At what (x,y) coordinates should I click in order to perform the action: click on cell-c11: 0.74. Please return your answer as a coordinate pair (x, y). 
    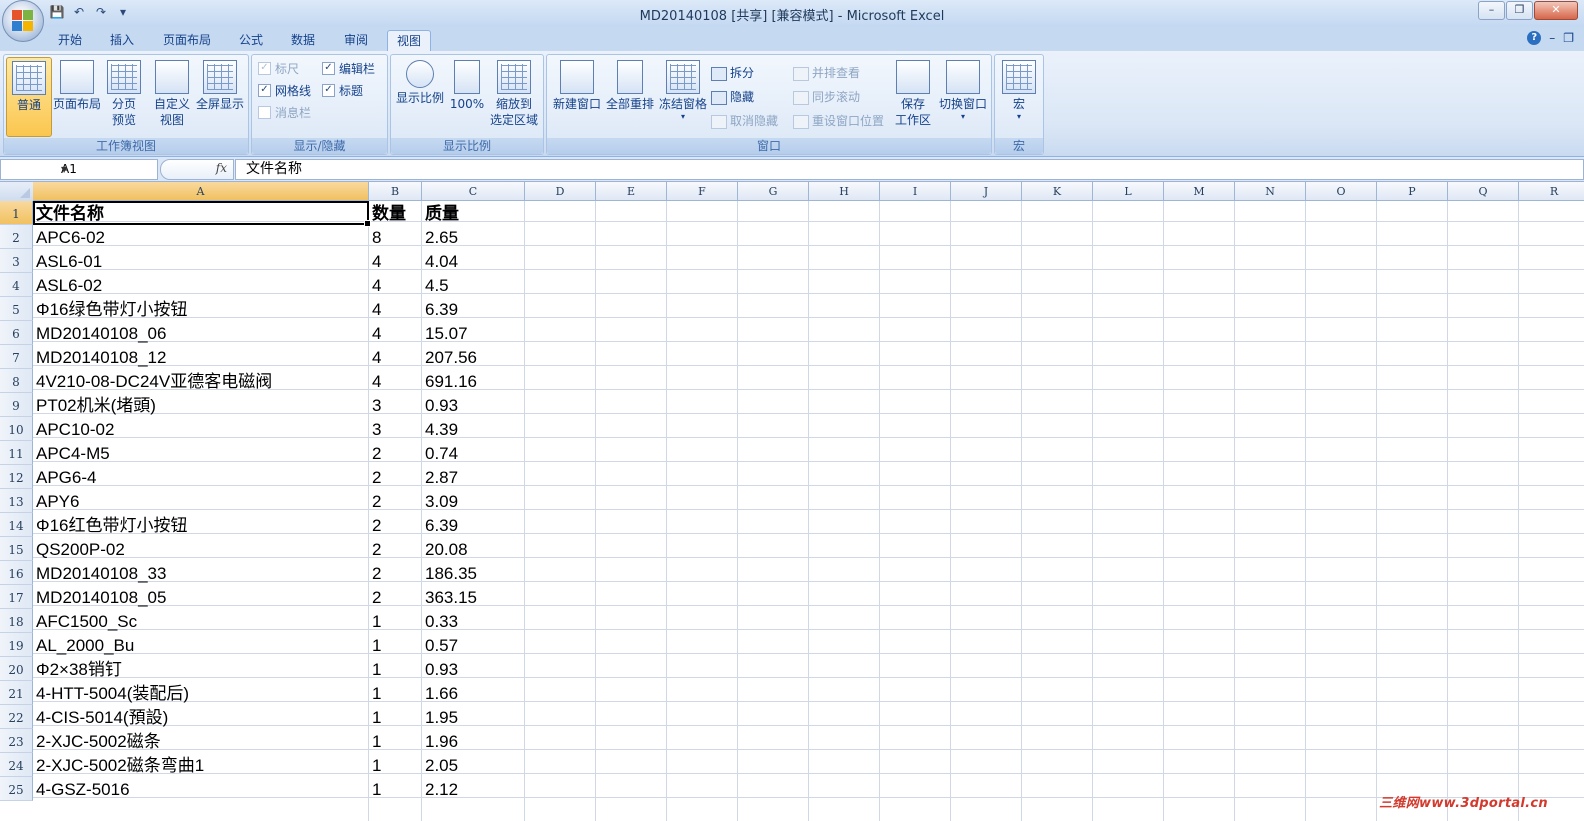
    Looking at the image, I should click on (473, 453).